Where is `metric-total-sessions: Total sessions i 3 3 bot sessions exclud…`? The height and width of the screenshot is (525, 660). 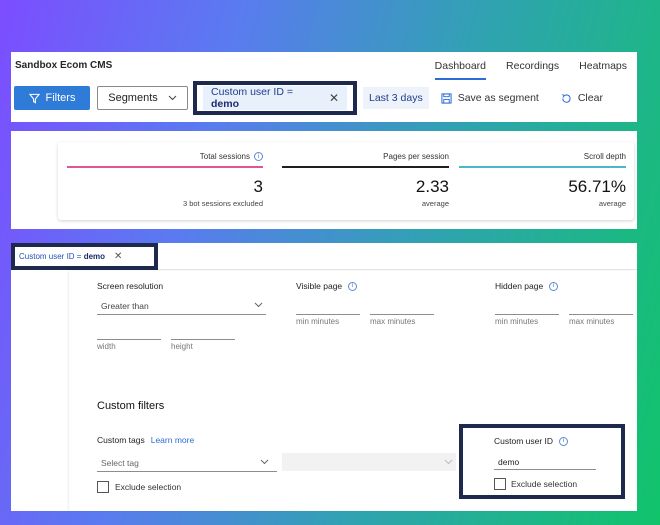
metric-total-sessions: Total sessions i 3 3 bot sessions exclud… is located at coordinates (165, 181).